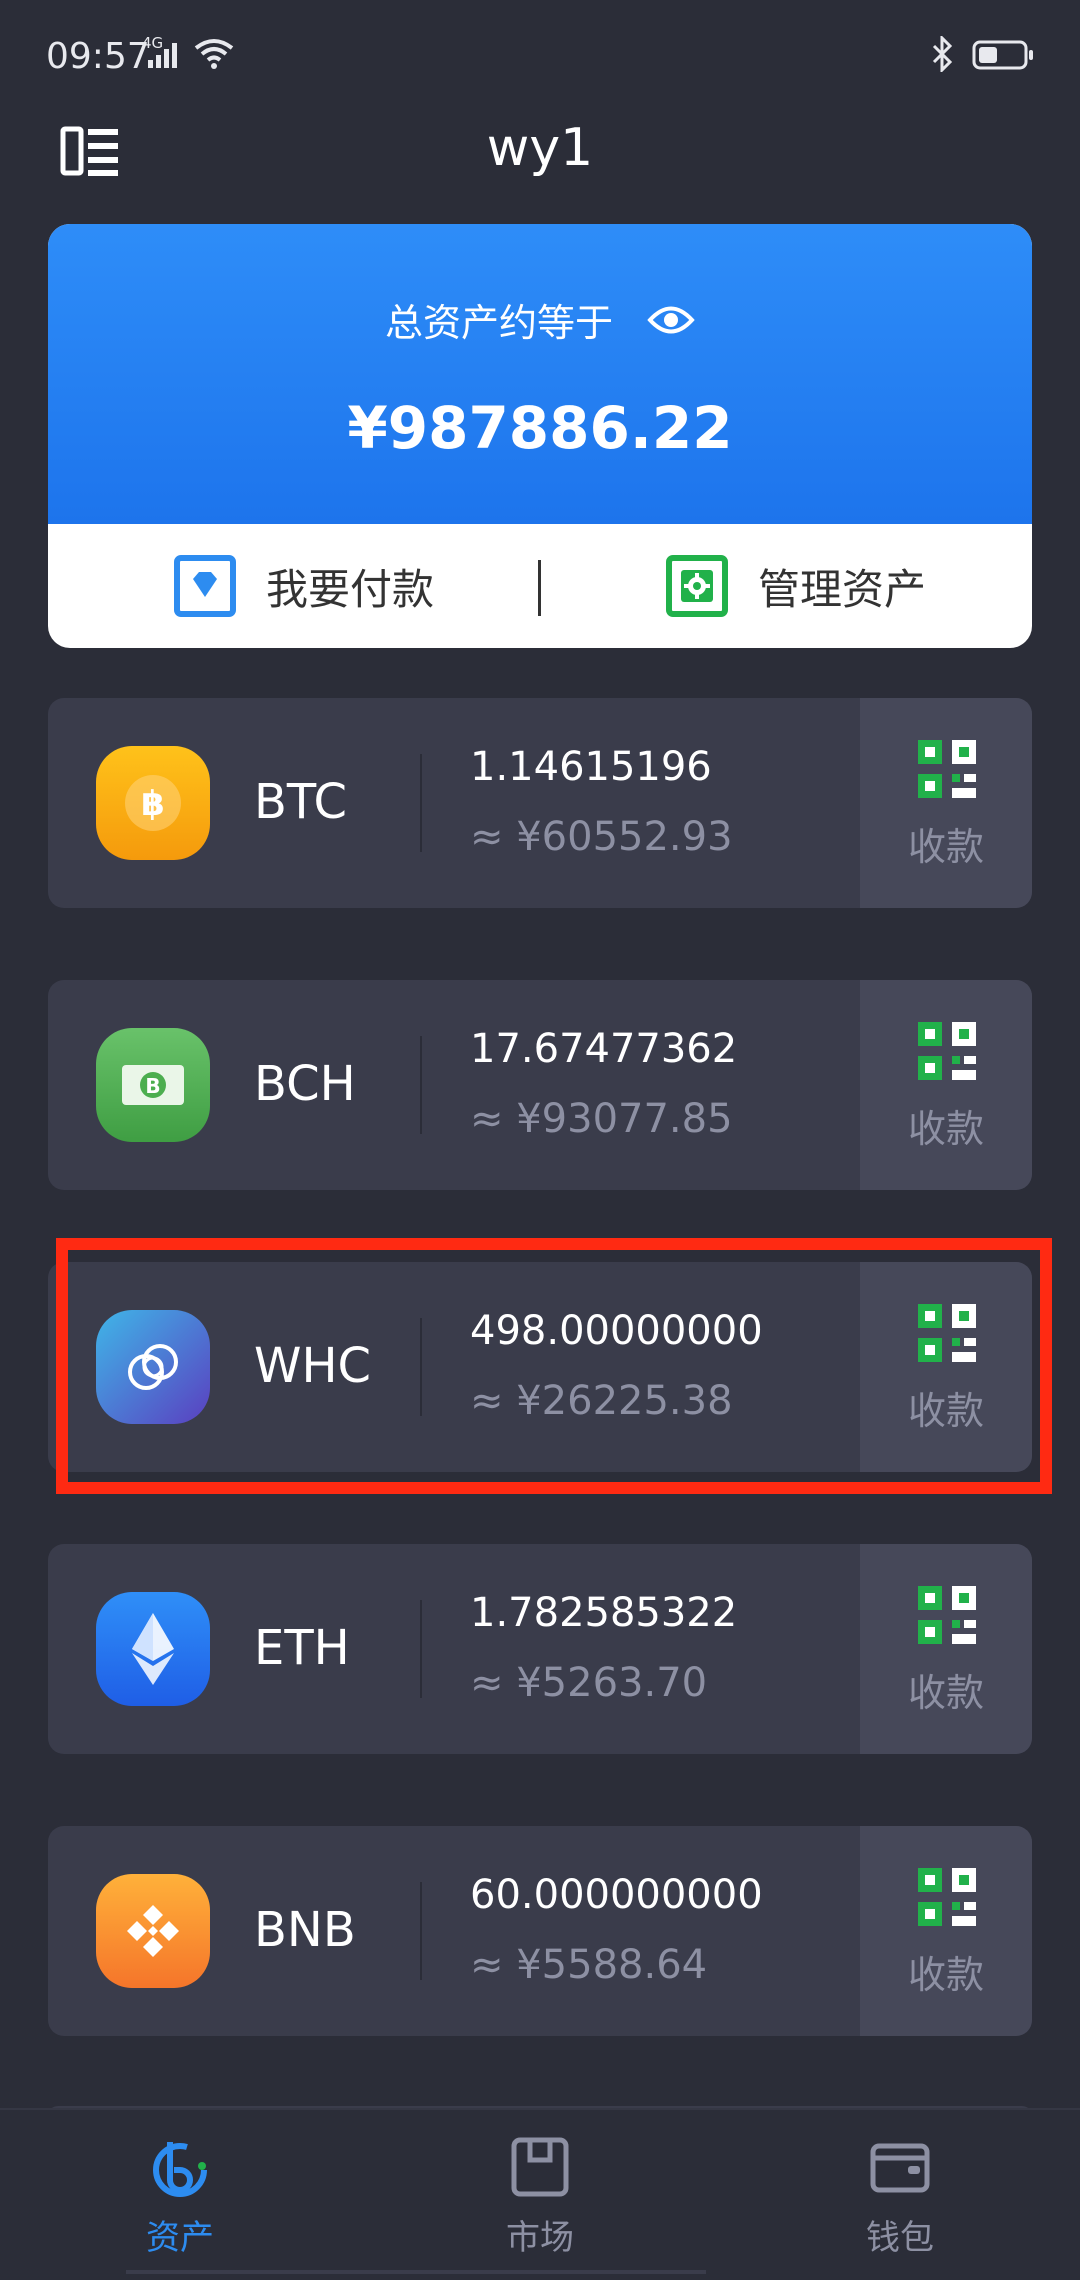  Describe the element at coordinates (305, 1084) in the screenshot. I see `asset-symbol: BCH` at that location.